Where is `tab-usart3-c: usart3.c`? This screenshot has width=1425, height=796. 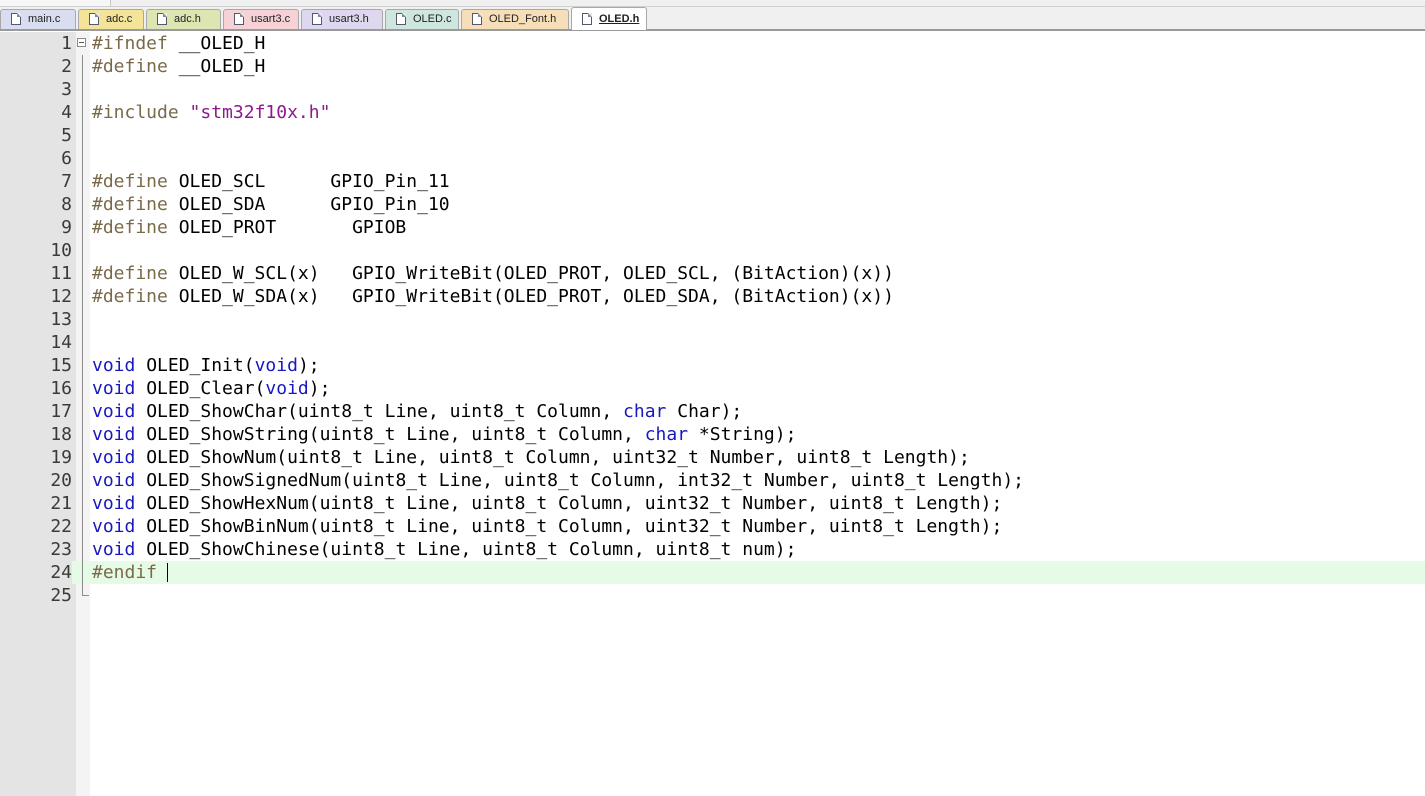
tab-usart3-c: usart3.c is located at coordinates (261, 19).